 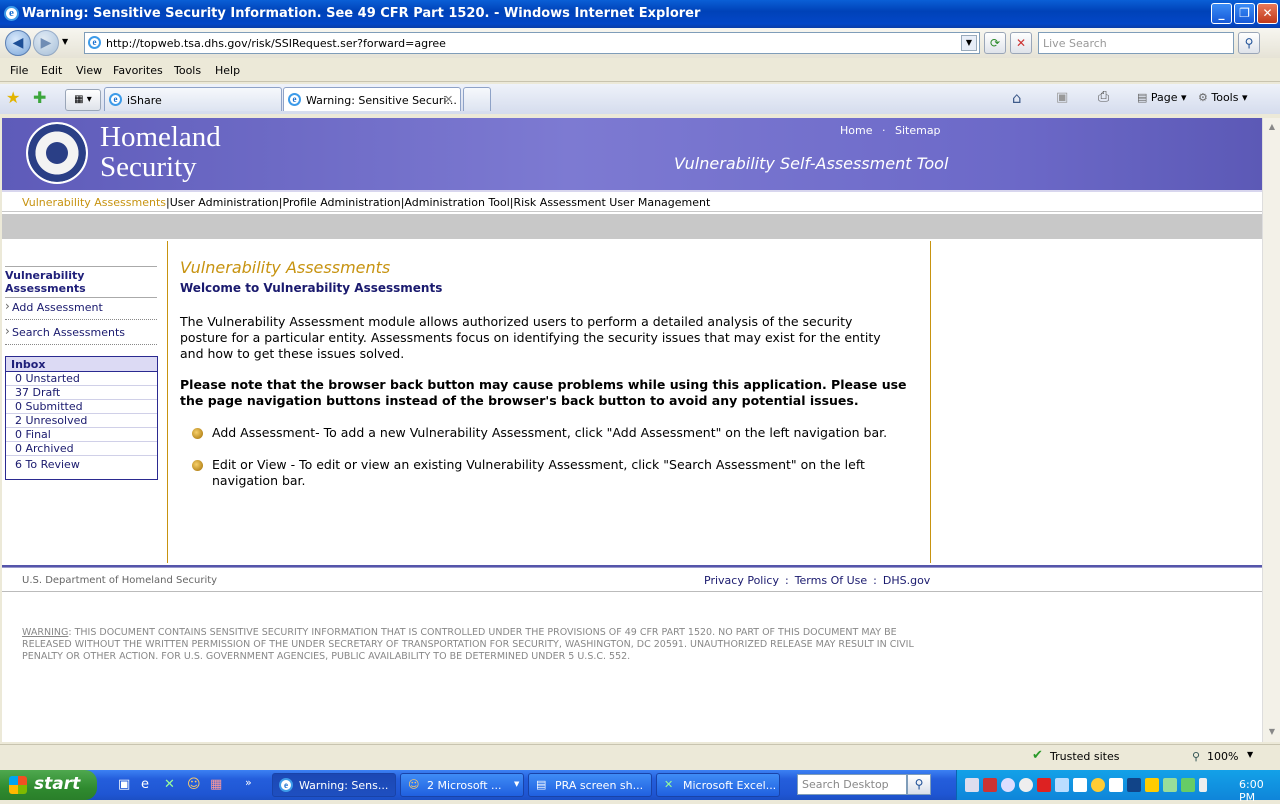 What do you see at coordinates (1222, 756) in the screenshot?
I see `zoom-level: 100%` at bounding box center [1222, 756].